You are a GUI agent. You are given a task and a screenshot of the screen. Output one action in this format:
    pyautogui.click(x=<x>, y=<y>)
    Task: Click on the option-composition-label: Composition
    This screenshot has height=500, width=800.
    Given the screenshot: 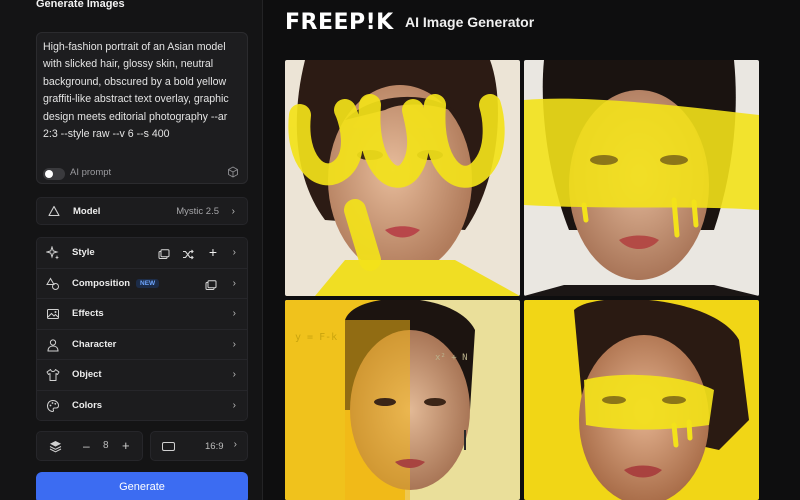 What is the action you would take?
    pyautogui.click(x=101, y=283)
    